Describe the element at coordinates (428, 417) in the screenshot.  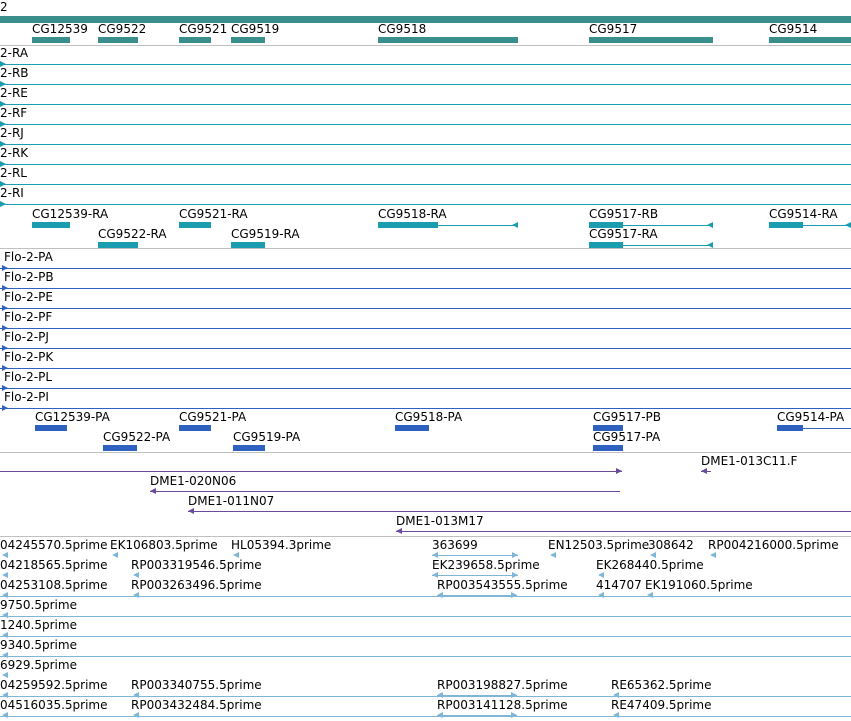
I see `protein-label: CG9518-PA` at that location.